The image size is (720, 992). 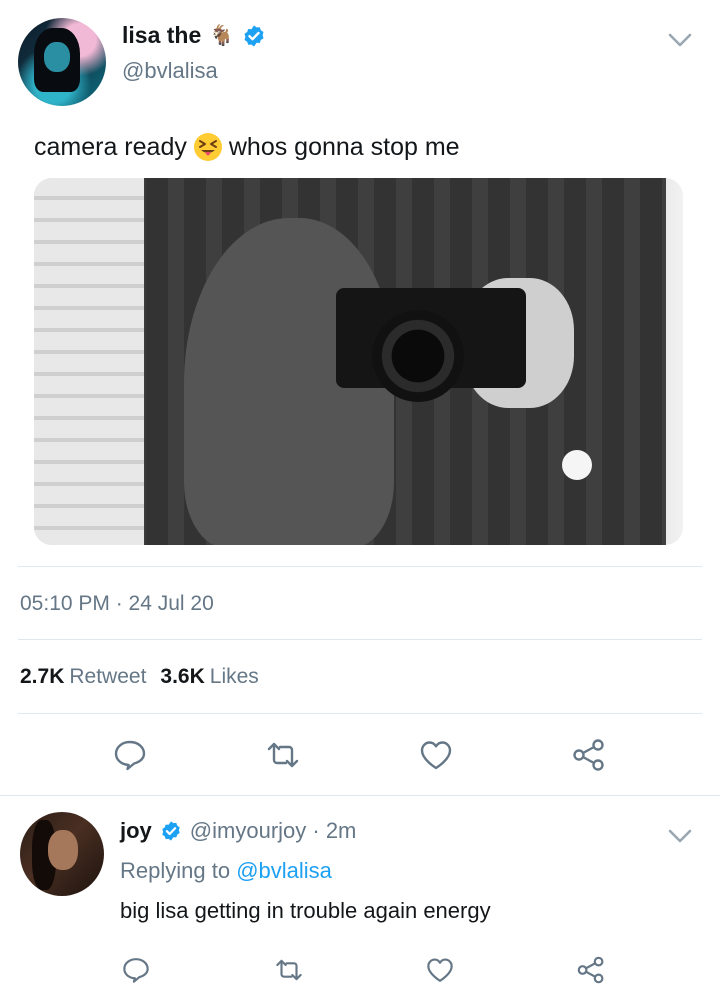 What do you see at coordinates (136, 831) in the screenshot?
I see `reply-display-name: joy` at bounding box center [136, 831].